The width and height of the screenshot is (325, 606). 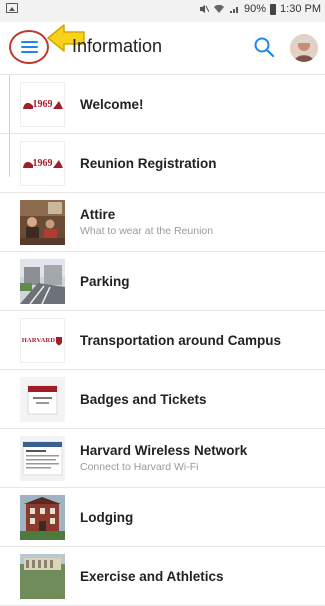 I want to click on attire-photo-thumbnail, so click(x=42, y=222).